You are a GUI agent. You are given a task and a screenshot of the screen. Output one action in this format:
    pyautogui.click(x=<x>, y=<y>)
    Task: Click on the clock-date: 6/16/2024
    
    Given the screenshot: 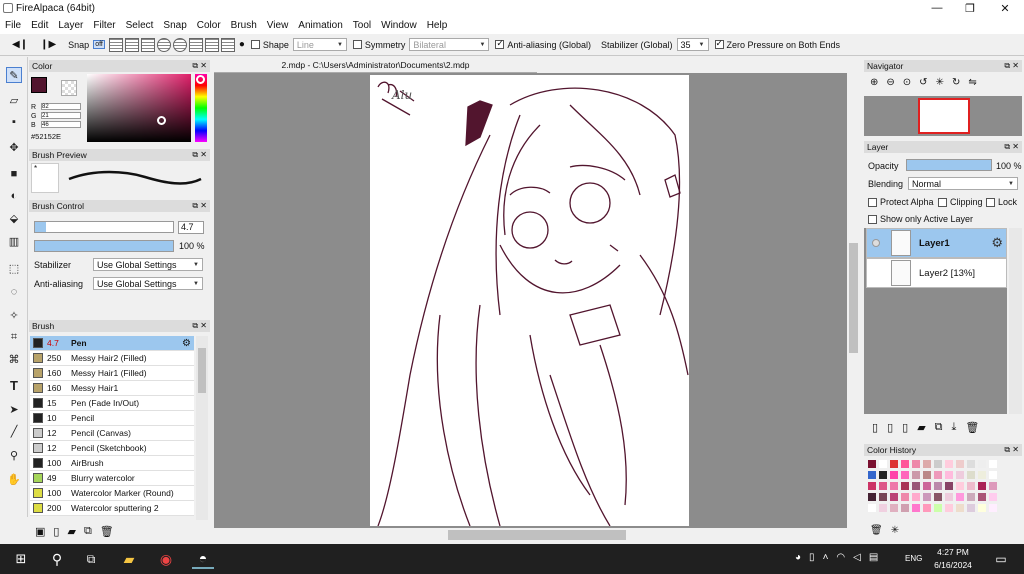 What is the action you would take?
    pyautogui.click(x=953, y=565)
    